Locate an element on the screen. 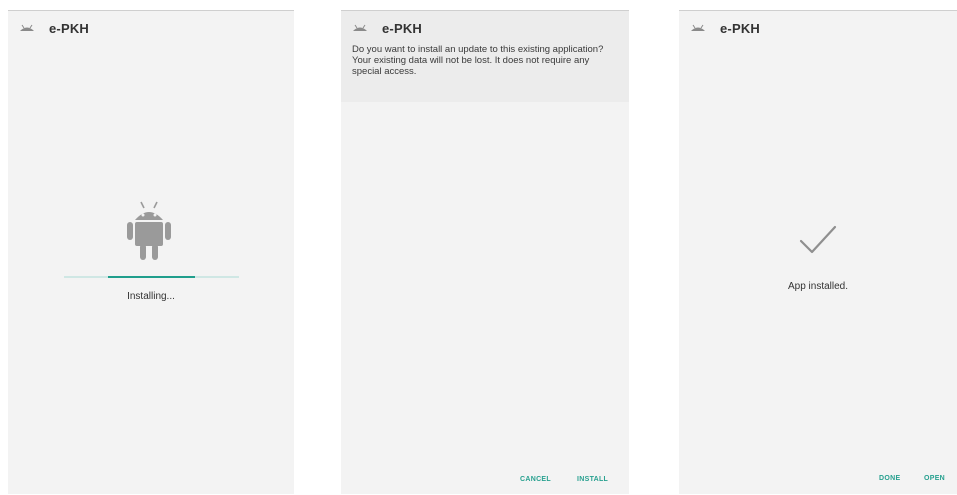 The width and height of the screenshot is (957, 495). android-robot-icon is located at coordinates (149, 230).